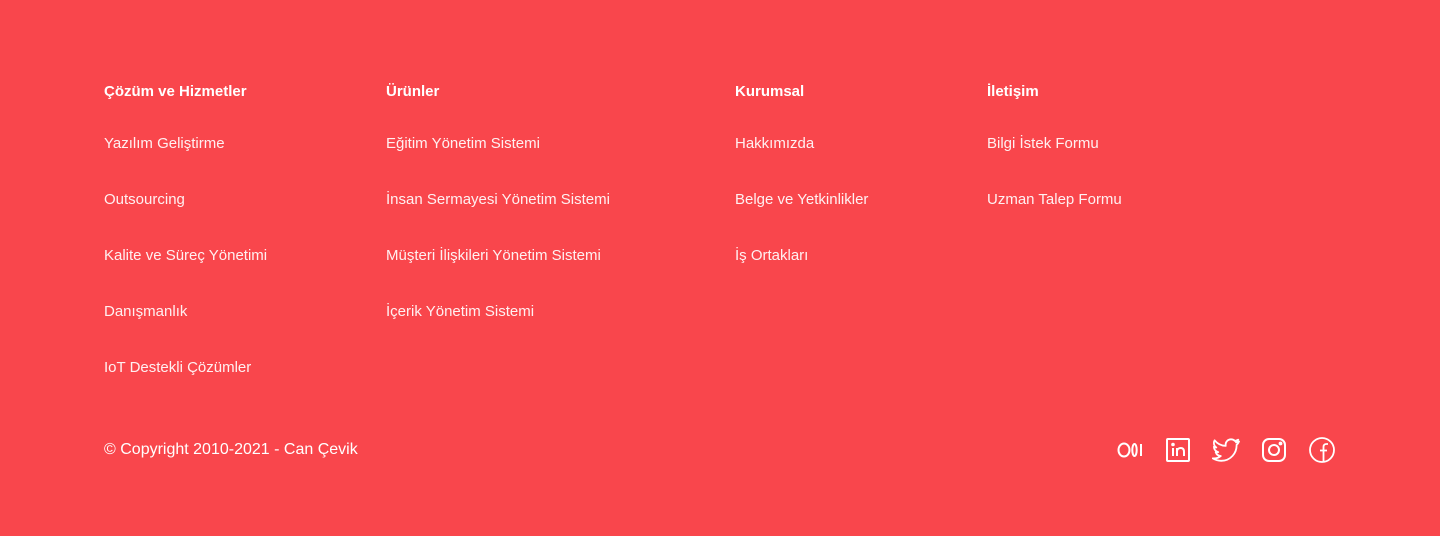  Describe the element at coordinates (1178, 450) in the screenshot. I see `linkedin-icon` at that location.